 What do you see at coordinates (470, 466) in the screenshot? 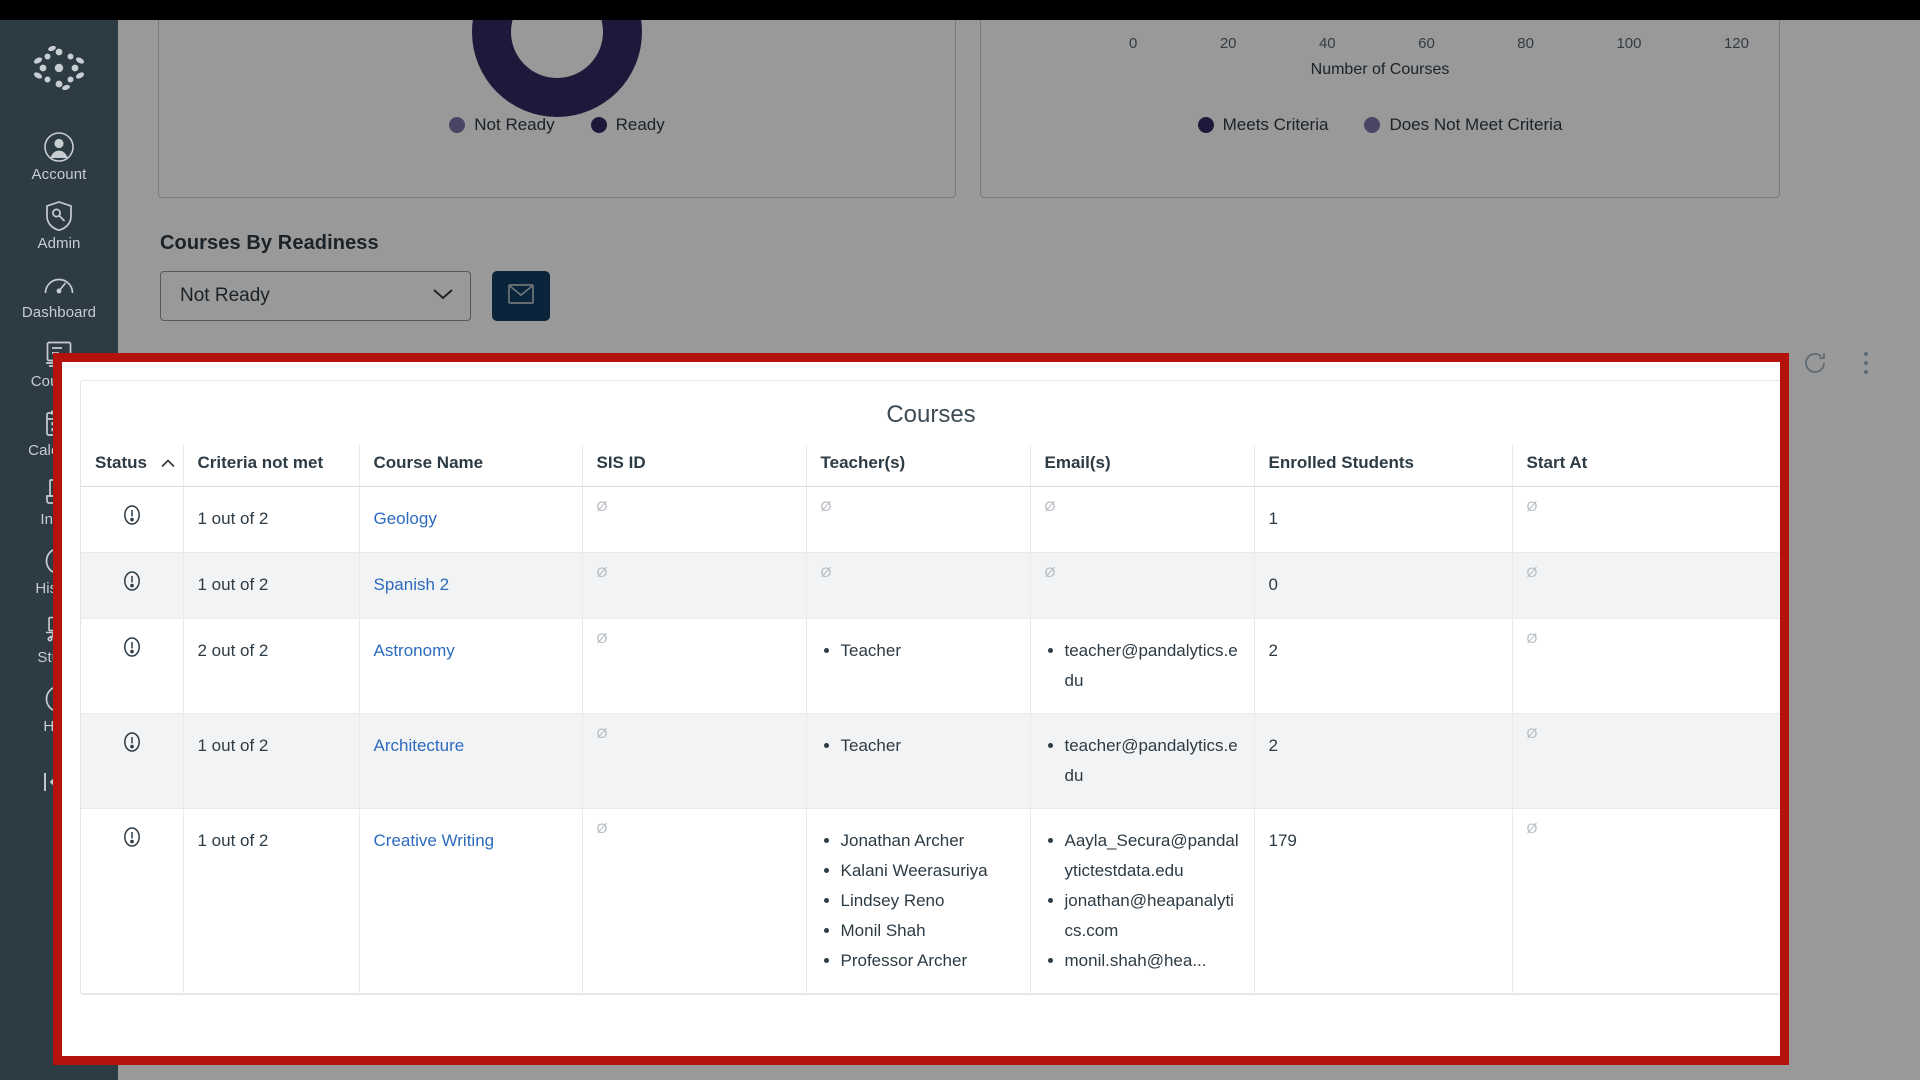
I see `column-header-course-name: Course Name` at bounding box center [470, 466].